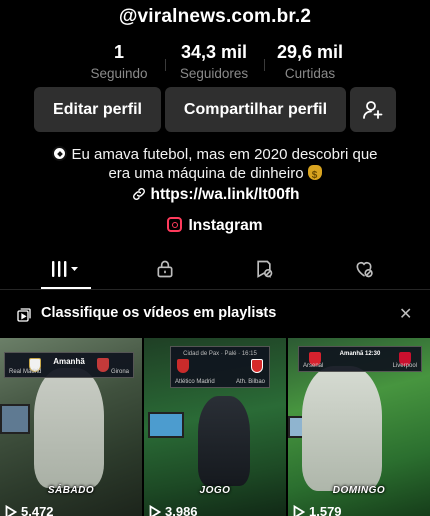 The image size is (430, 516). I want to click on stat-followers: 34,3 mil Seguidores, so click(214, 62).